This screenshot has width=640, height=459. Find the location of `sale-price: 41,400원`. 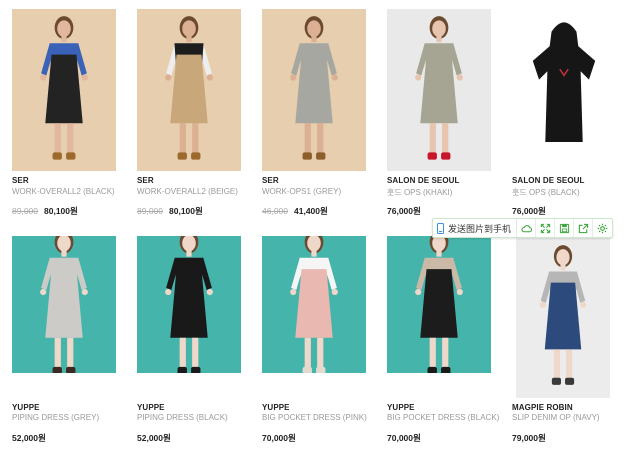

sale-price: 41,400원 is located at coordinates (311, 211).